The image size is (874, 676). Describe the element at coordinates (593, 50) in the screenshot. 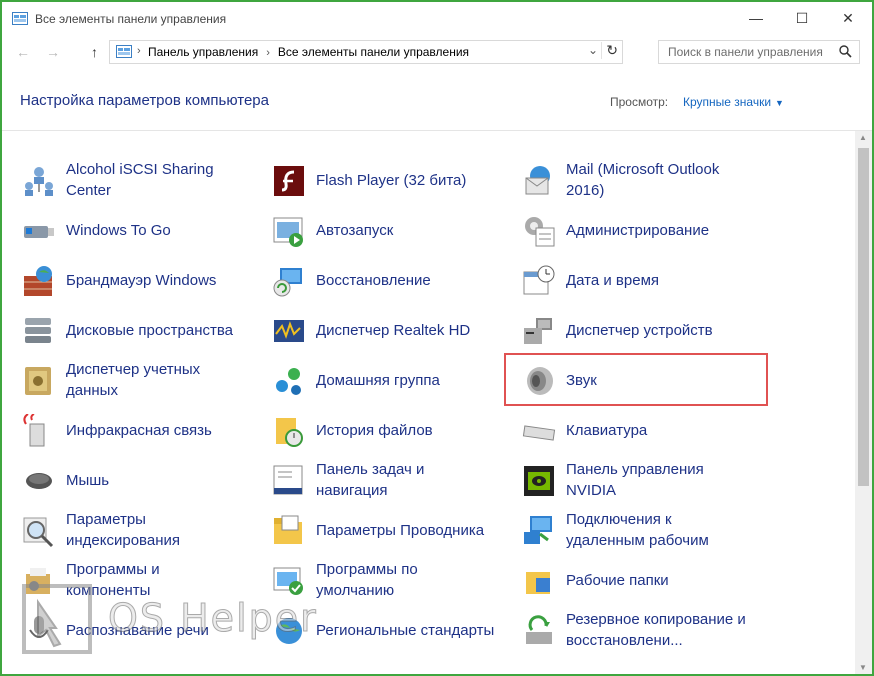

I see `chevron-down-icon: ⌄` at that location.